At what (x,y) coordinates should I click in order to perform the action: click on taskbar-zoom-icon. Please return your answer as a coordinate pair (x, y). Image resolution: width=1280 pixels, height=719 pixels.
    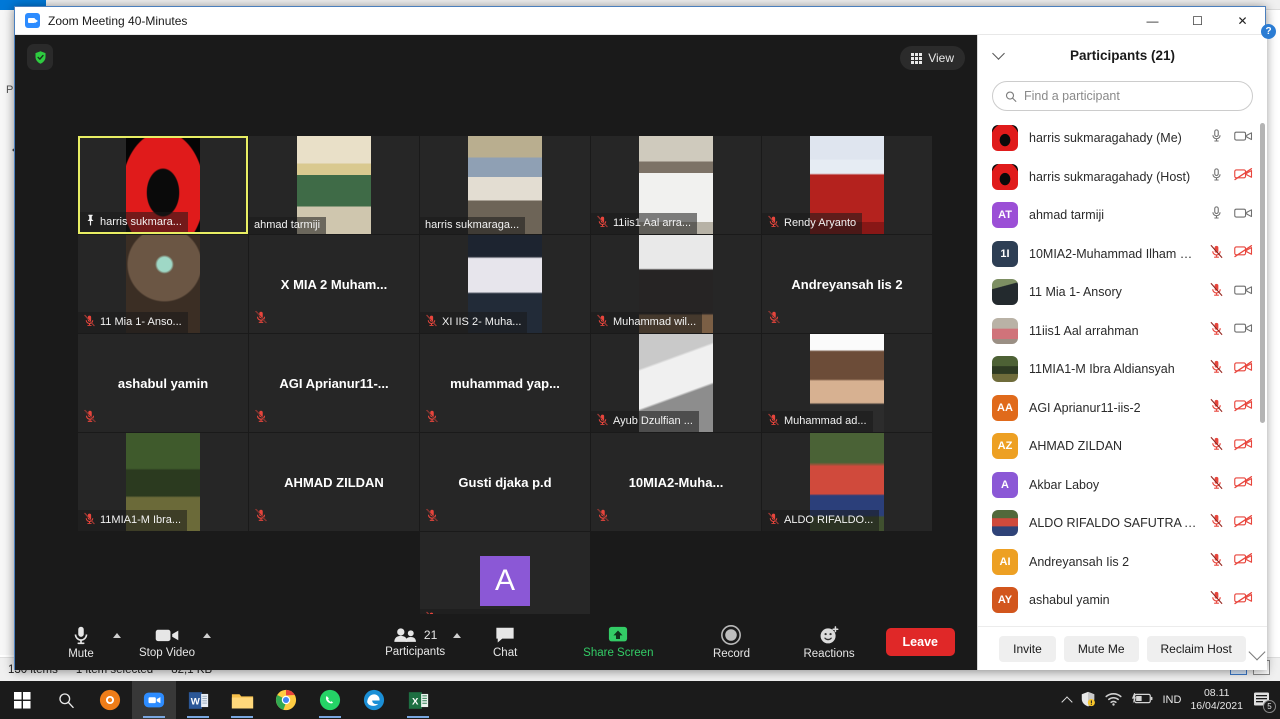
    Looking at the image, I should click on (154, 700).